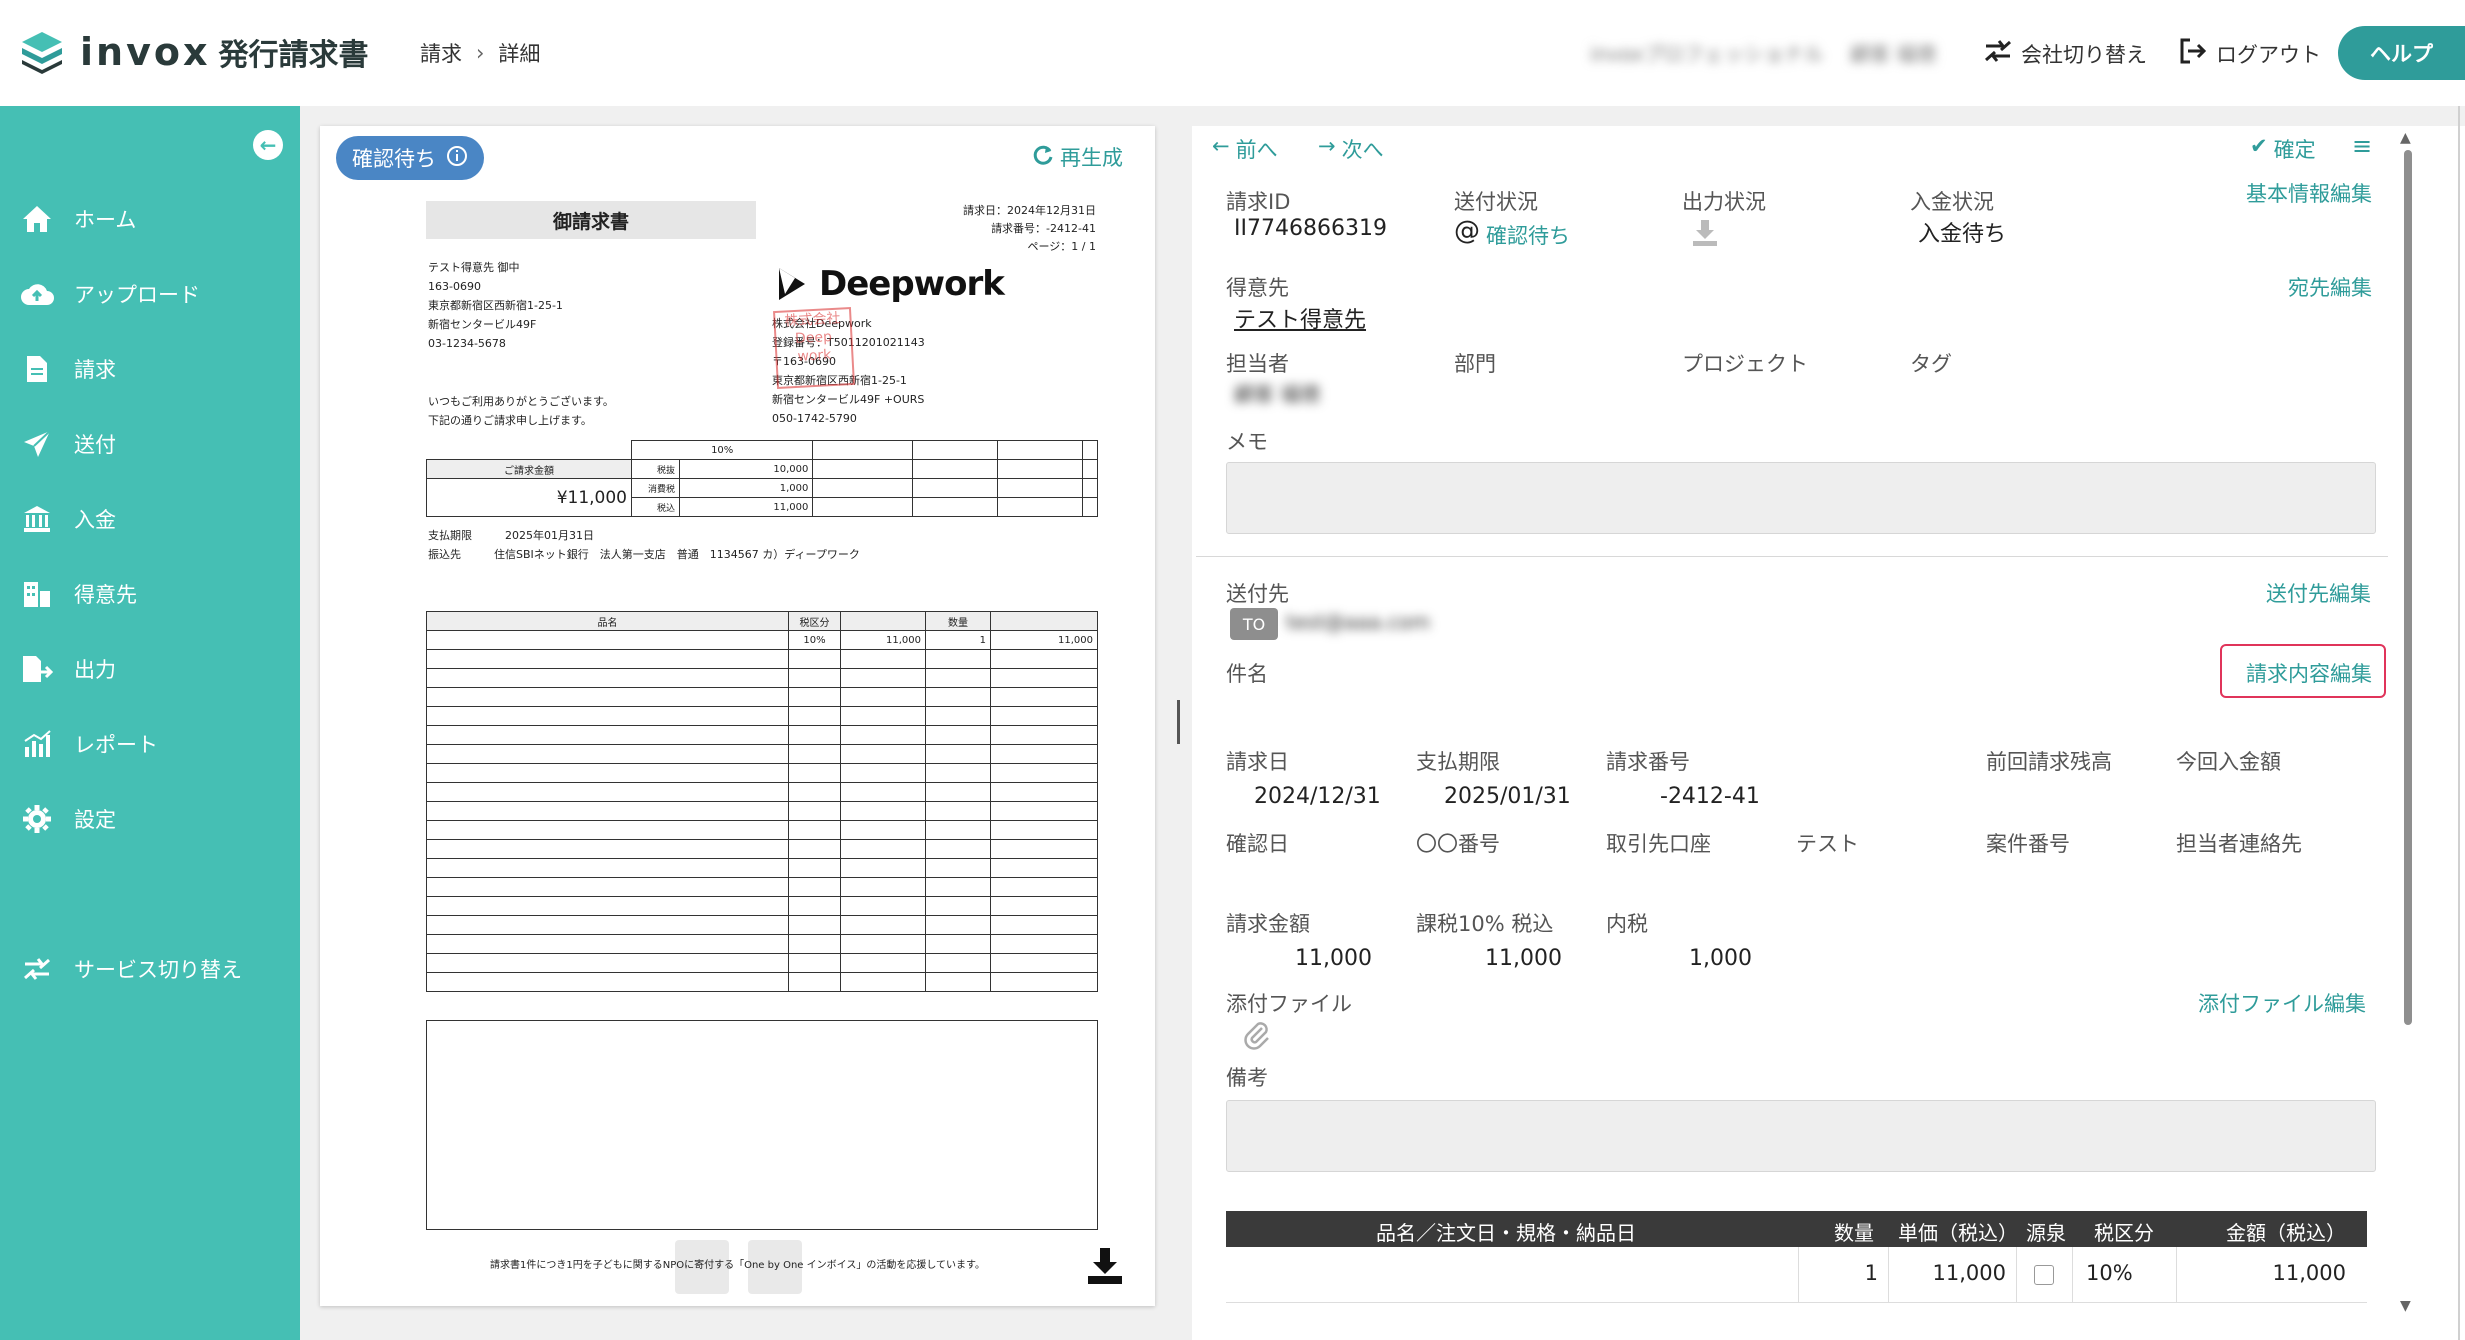 Image resolution: width=2465 pixels, height=1340 pixels. Describe the element at coordinates (158, 970) in the screenshot. I see `service-switch-label: サービス切り替え` at that location.